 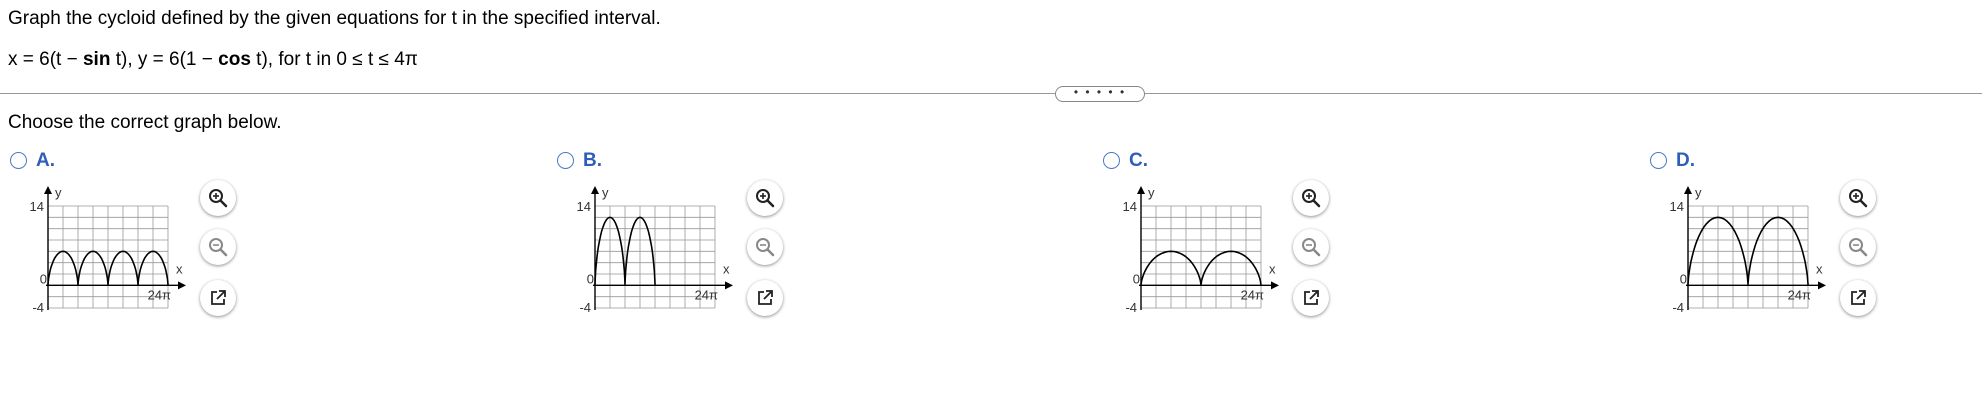 What do you see at coordinates (1201, 250) in the screenshot?
I see `cycloid-graph-c: y x 14 -4 0 24π` at bounding box center [1201, 250].